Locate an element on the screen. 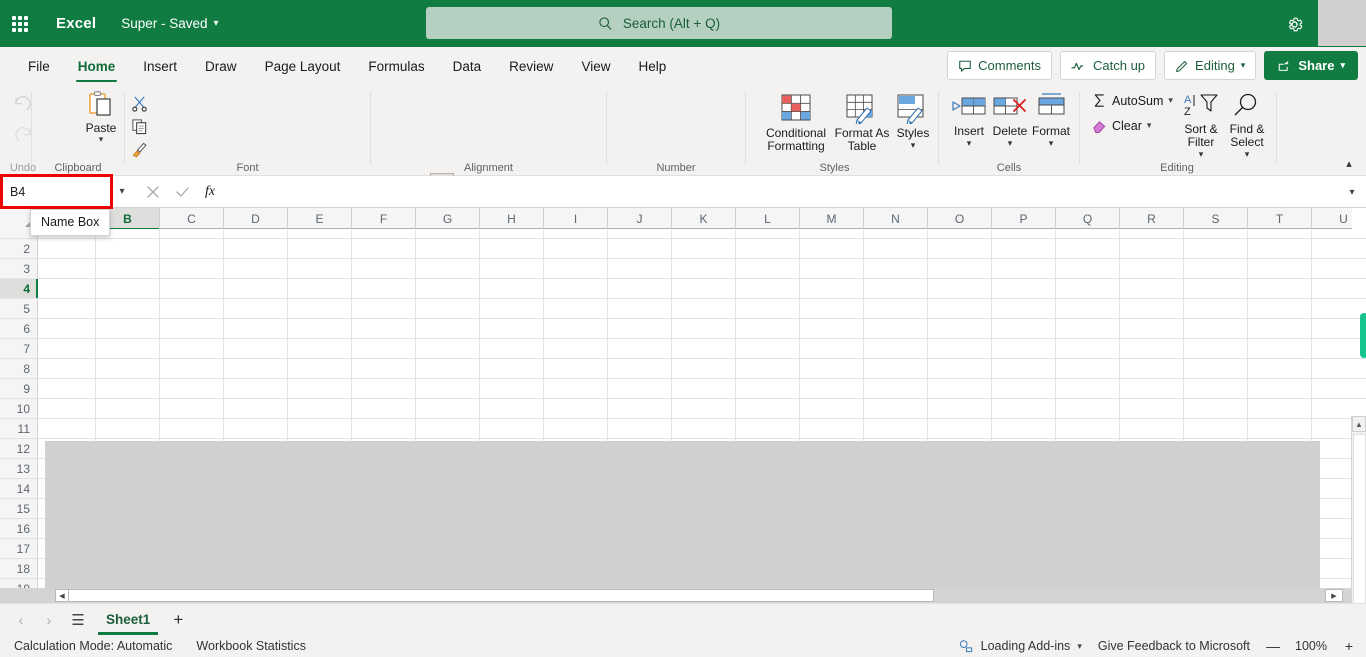 This screenshot has height=657, width=1366. tab-page-layout: Page Layout is located at coordinates (303, 66).